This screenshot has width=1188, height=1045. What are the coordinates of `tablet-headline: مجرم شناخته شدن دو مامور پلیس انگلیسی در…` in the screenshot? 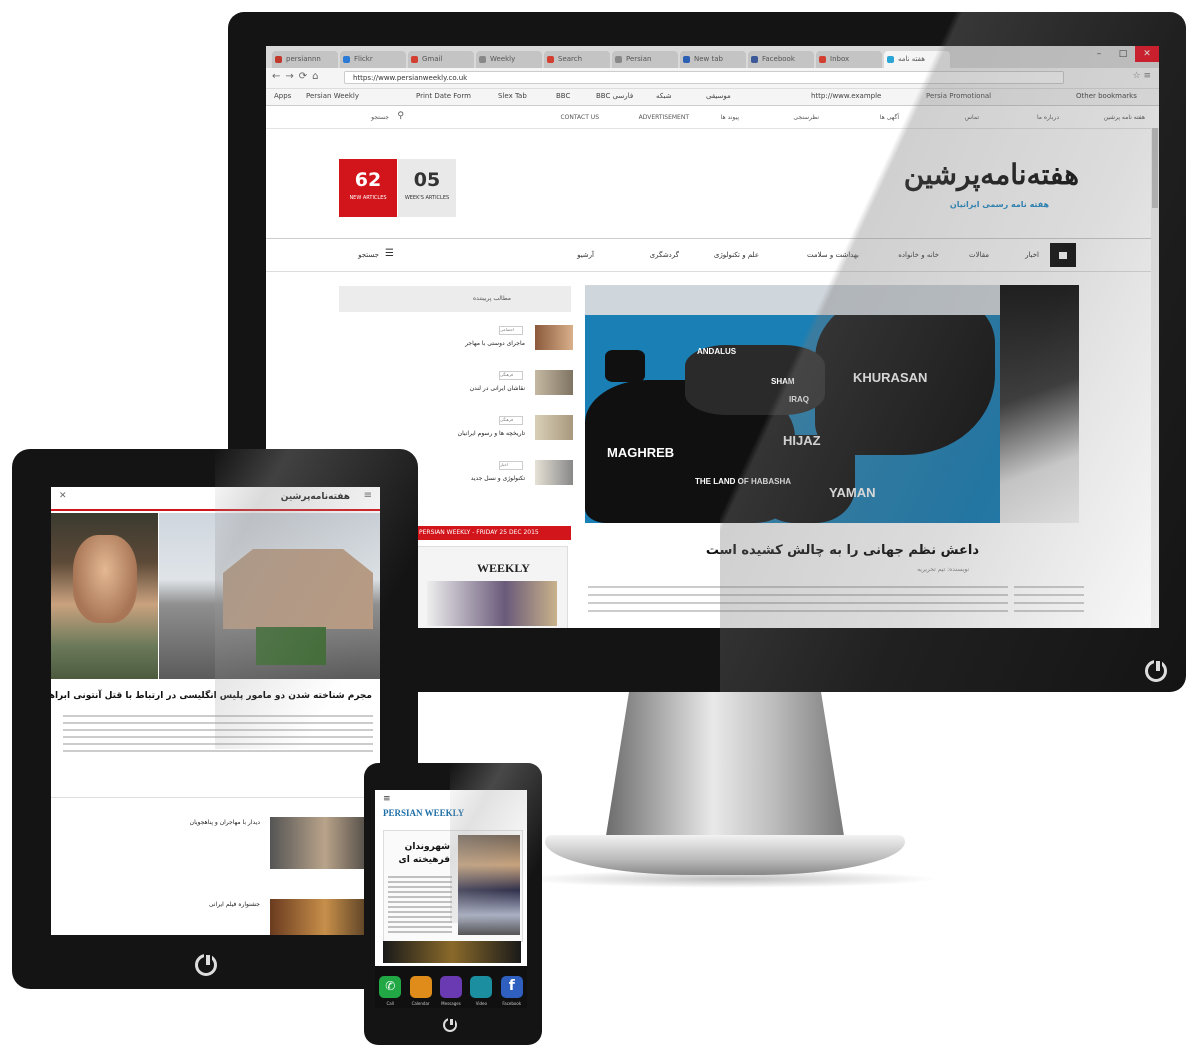 It's located at (211, 696).